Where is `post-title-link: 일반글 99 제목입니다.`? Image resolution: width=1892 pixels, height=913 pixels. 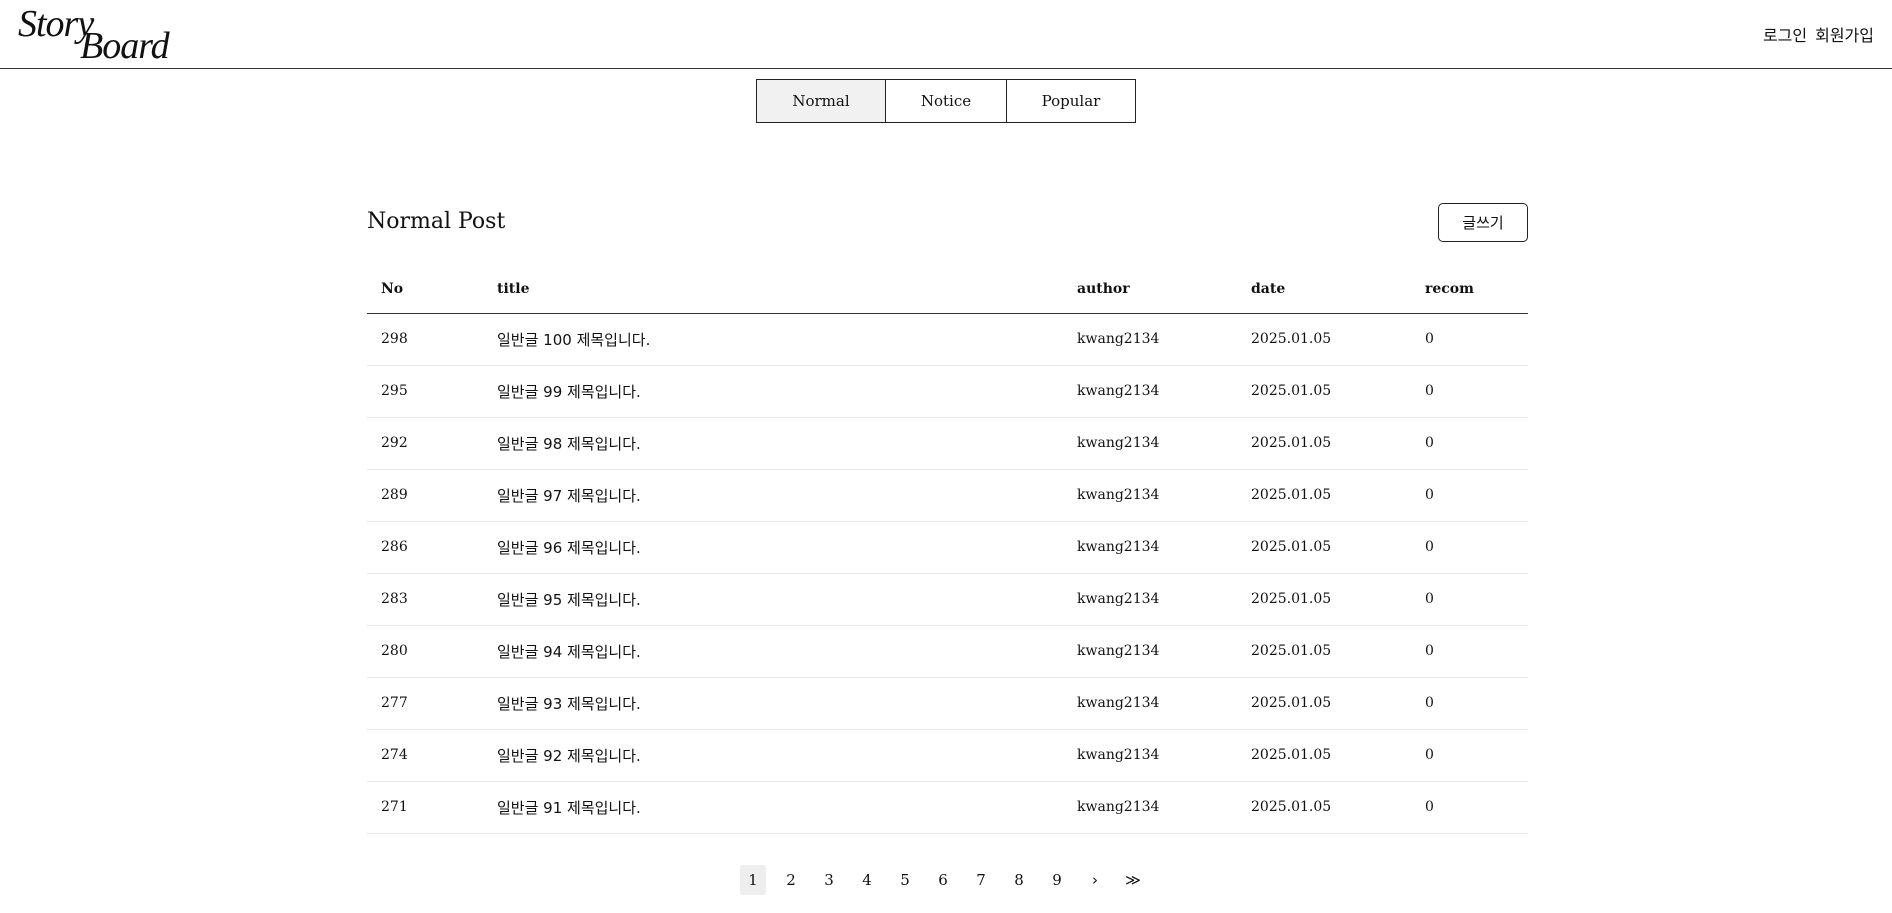 post-title-link: 일반글 99 제목입니다. is located at coordinates (773, 391).